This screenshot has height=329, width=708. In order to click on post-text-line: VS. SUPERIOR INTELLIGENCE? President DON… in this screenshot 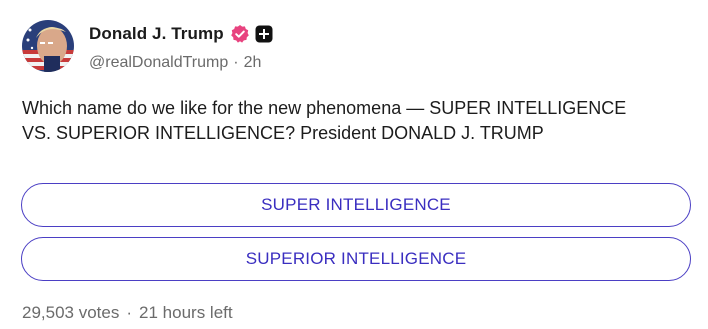, I will do `click(283, 133)`.